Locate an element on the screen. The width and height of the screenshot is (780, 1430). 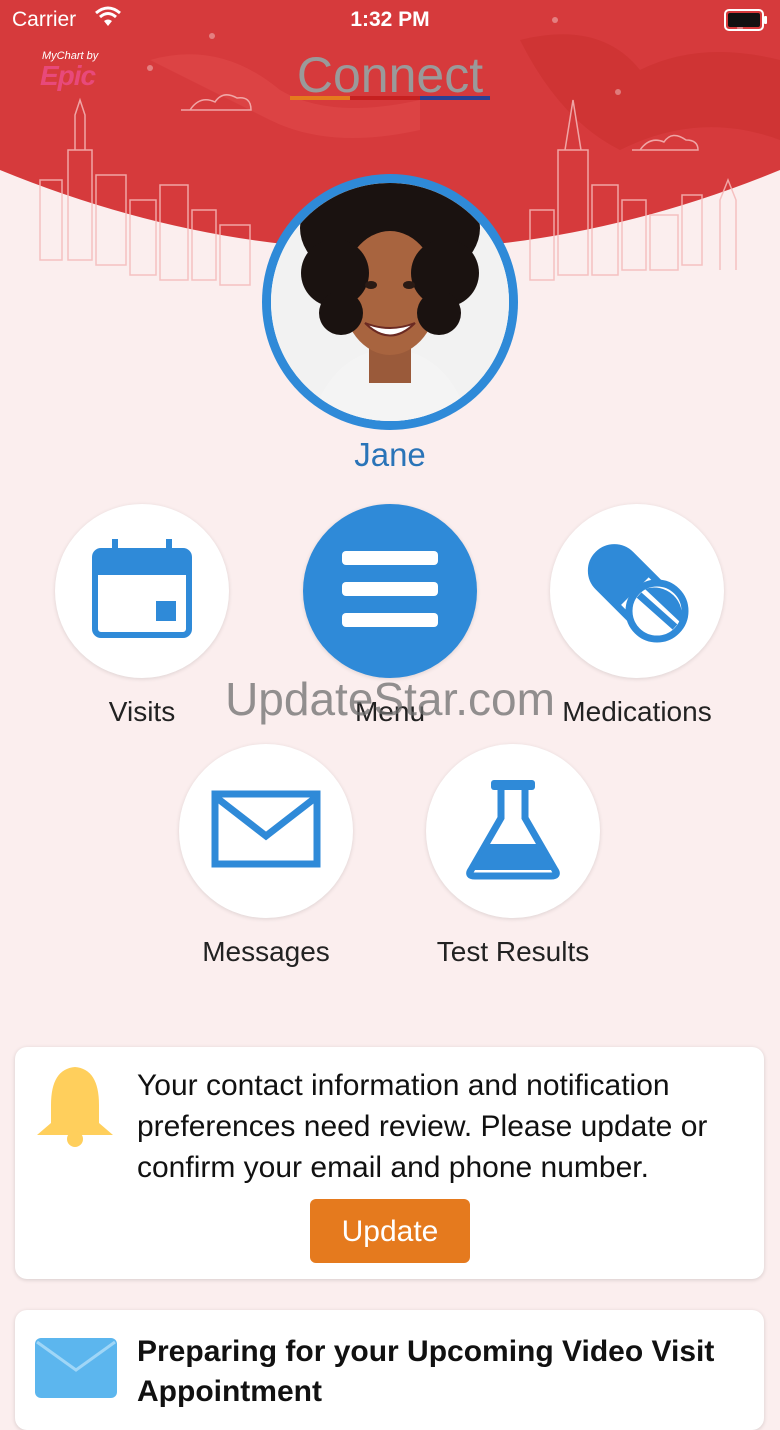
messages-label: Messages is located at coordinates (266, 951).